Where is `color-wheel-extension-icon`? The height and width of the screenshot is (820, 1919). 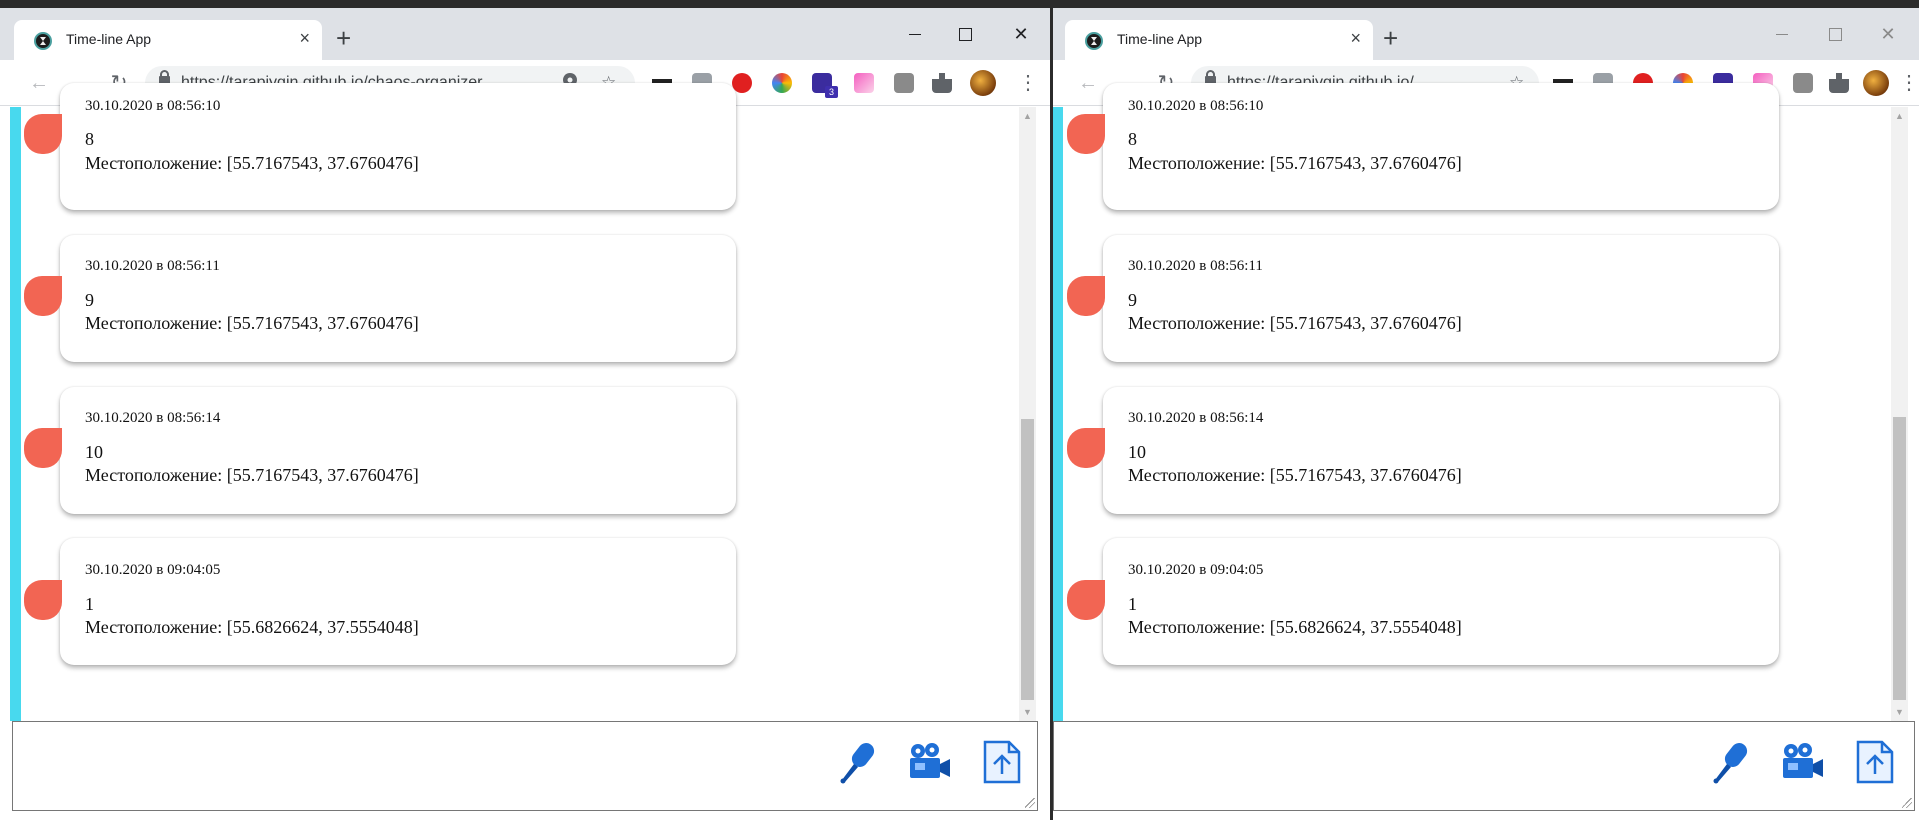 color-wheel-extension-icon is located at coordinates (782, 83).